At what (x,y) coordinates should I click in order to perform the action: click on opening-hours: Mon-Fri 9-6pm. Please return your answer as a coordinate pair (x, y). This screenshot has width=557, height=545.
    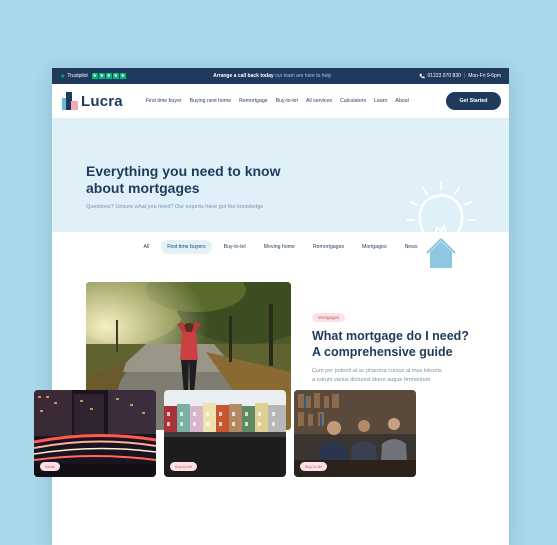
    Looking at the image, I should click on (484, 76).